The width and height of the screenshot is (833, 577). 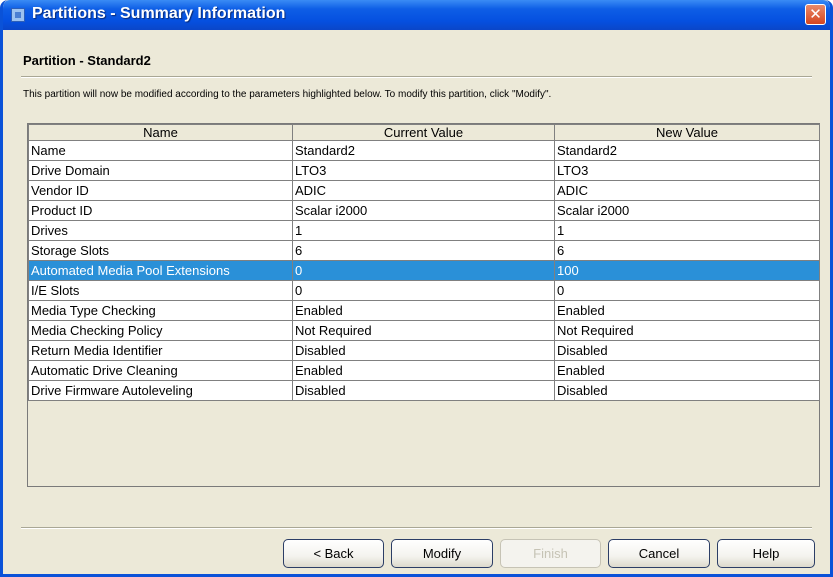 What do you see at coordinates (687, 230) in the screenshot?
I see `cell-new-value: 1` at bounding box center [687, 230].